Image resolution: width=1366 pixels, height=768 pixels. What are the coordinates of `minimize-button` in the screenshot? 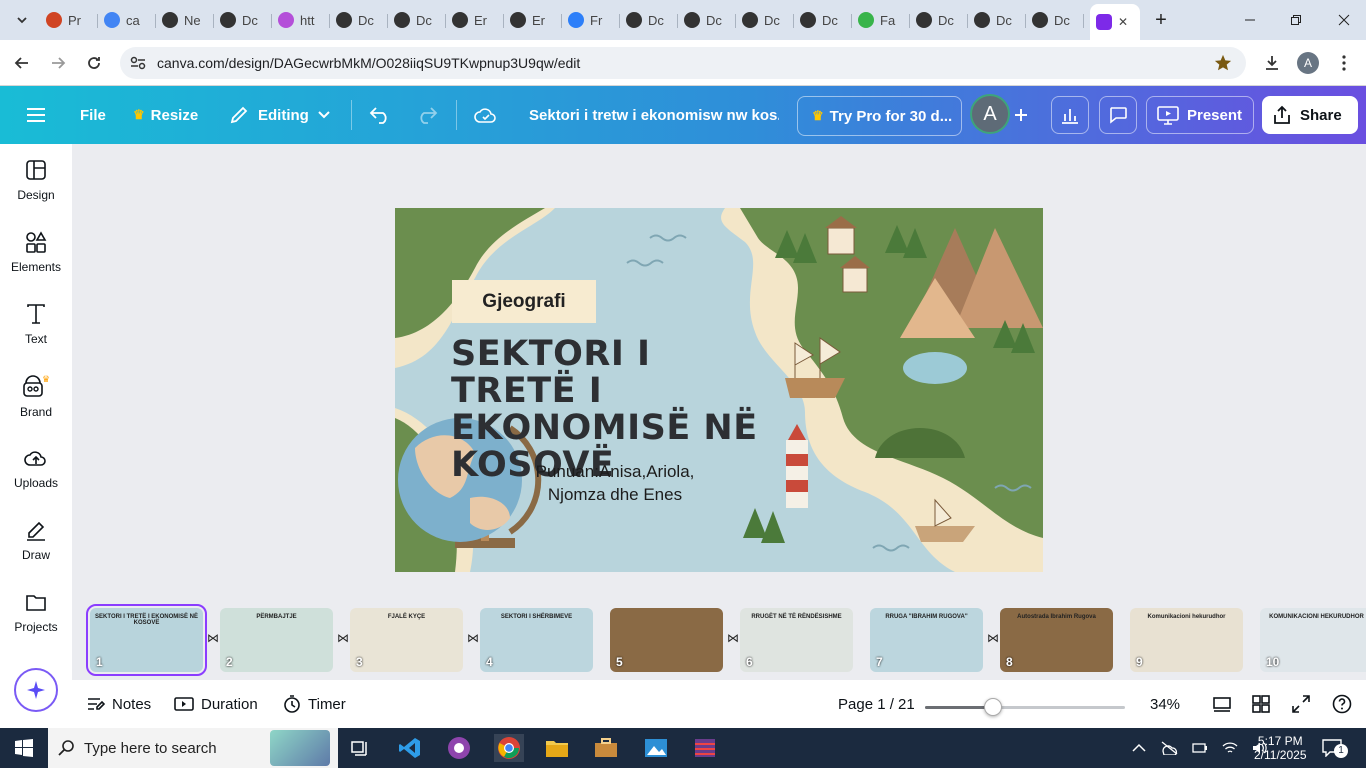 It's located at (1250, 20).